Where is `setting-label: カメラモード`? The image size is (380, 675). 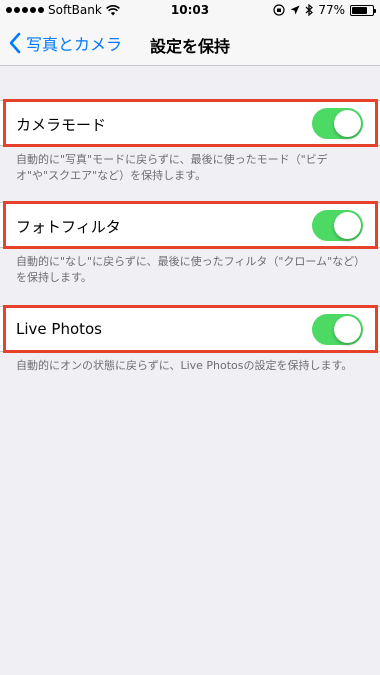
setting-label: カメラモード is located at coordinates (61, 125).